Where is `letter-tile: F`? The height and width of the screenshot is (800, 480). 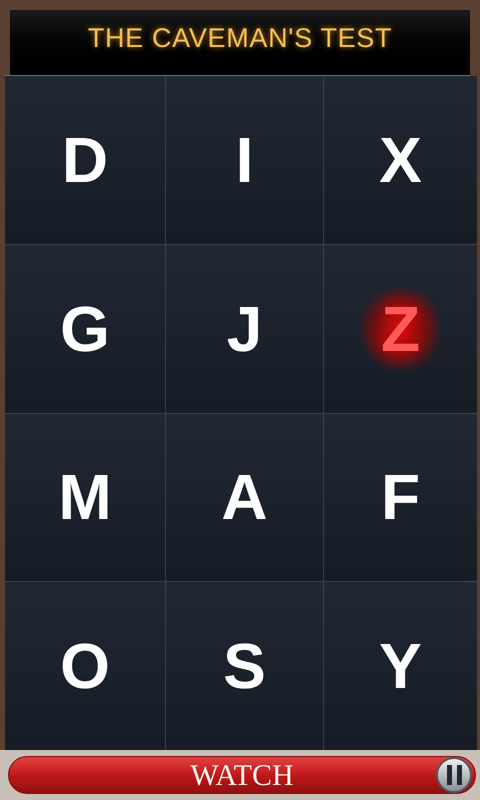 letter-tile: F is located at coordinates (400, 498).